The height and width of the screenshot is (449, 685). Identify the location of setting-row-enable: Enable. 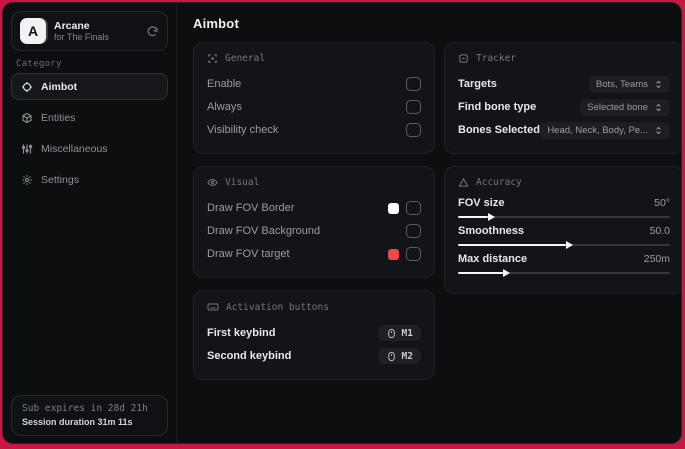
(314, 84).